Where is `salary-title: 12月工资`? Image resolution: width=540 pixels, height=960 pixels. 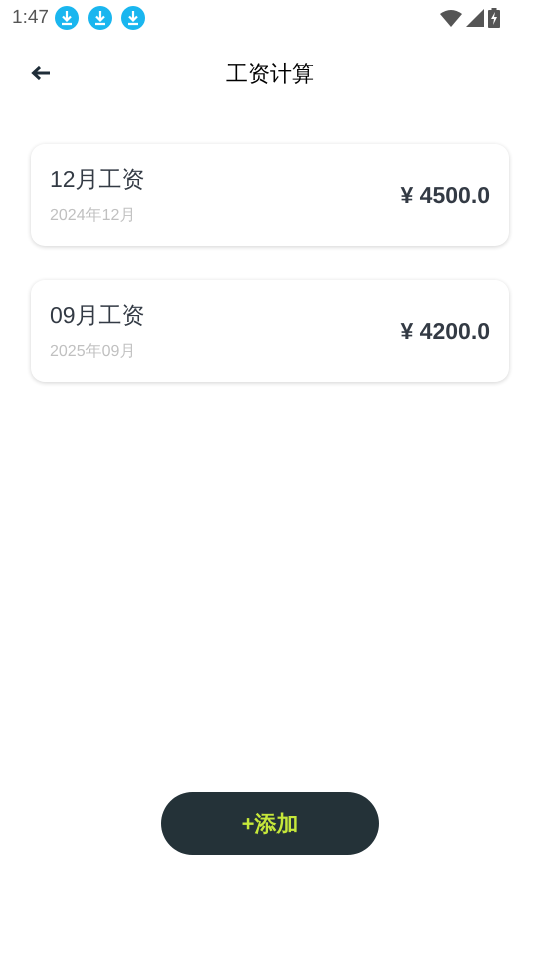 salary-title: 12月工资 is located at coordinates (97, 179).